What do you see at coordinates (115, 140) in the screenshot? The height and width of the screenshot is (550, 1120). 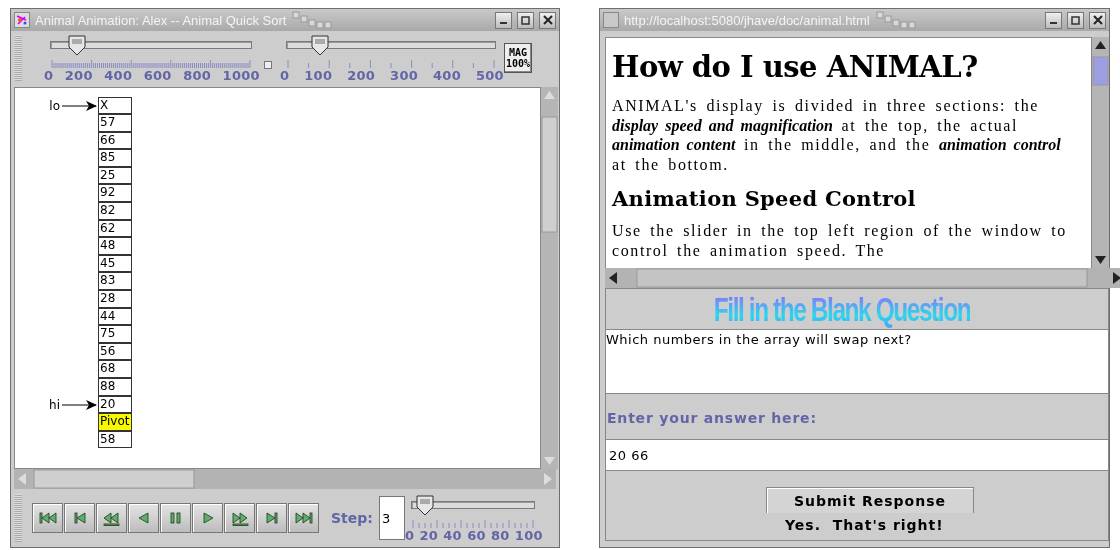 I see `array-cell: 66` at bounding box center [115, 140].